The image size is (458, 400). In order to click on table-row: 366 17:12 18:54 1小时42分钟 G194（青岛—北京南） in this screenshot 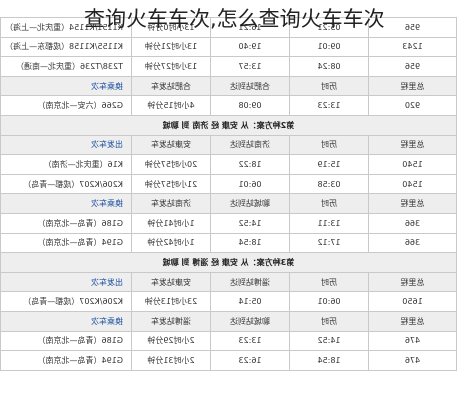, I will do `click(228, 243)`.